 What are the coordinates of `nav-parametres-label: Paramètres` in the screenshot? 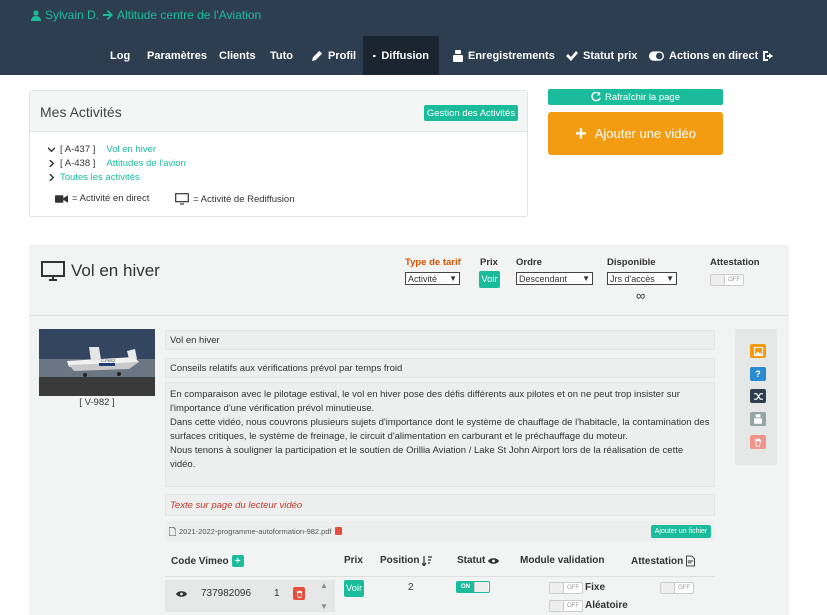 It's located at (177, 55).